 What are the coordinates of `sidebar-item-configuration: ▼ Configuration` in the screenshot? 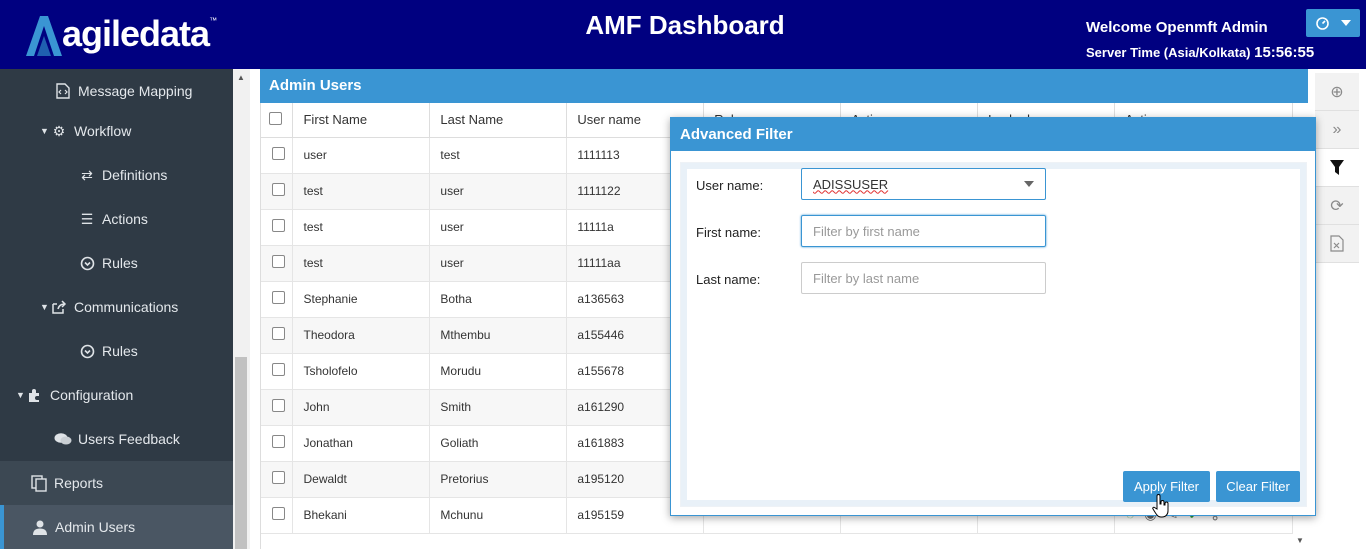 It's located at (116, 395).